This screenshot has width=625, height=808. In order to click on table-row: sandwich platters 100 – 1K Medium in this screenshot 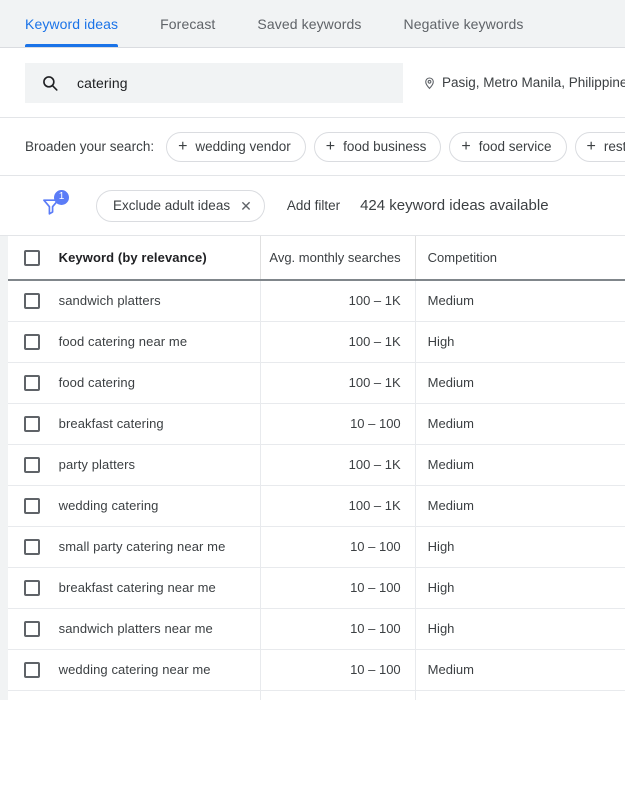, I will do `click(316, 301)`.